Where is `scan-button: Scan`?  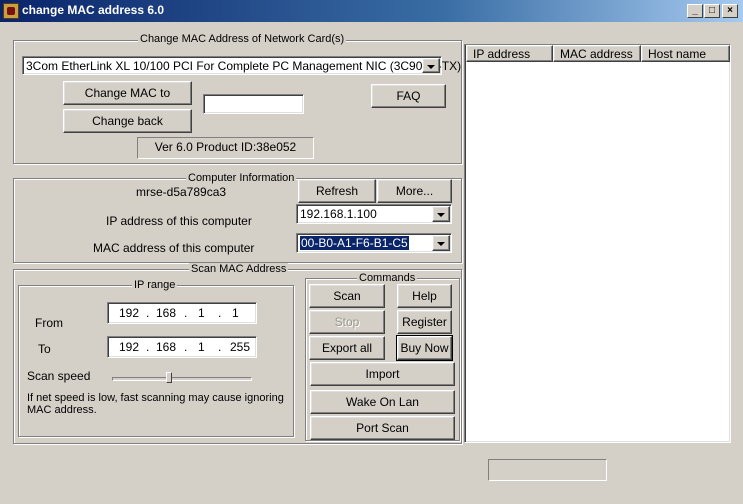 scan-button: Scan is located at coordinates (347, 296).